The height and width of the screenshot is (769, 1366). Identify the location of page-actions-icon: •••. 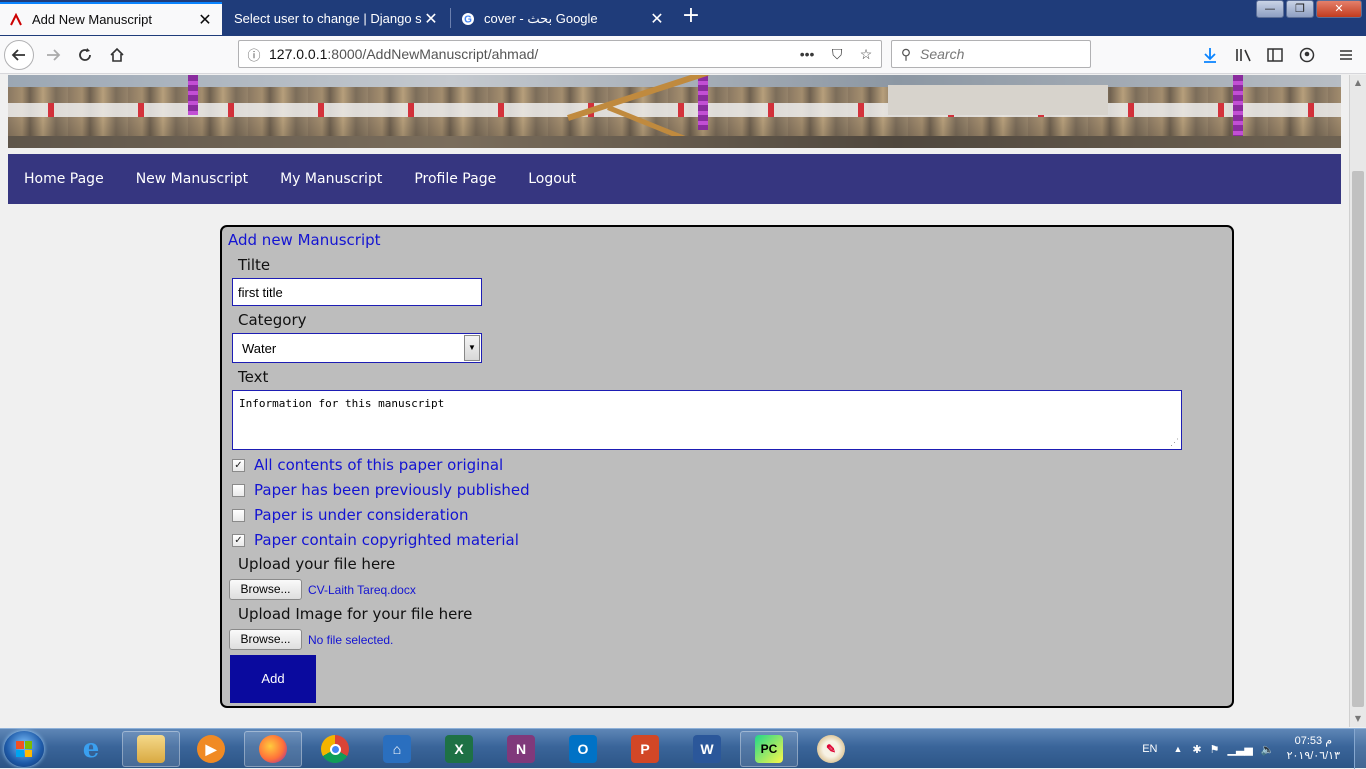
(807, 54).